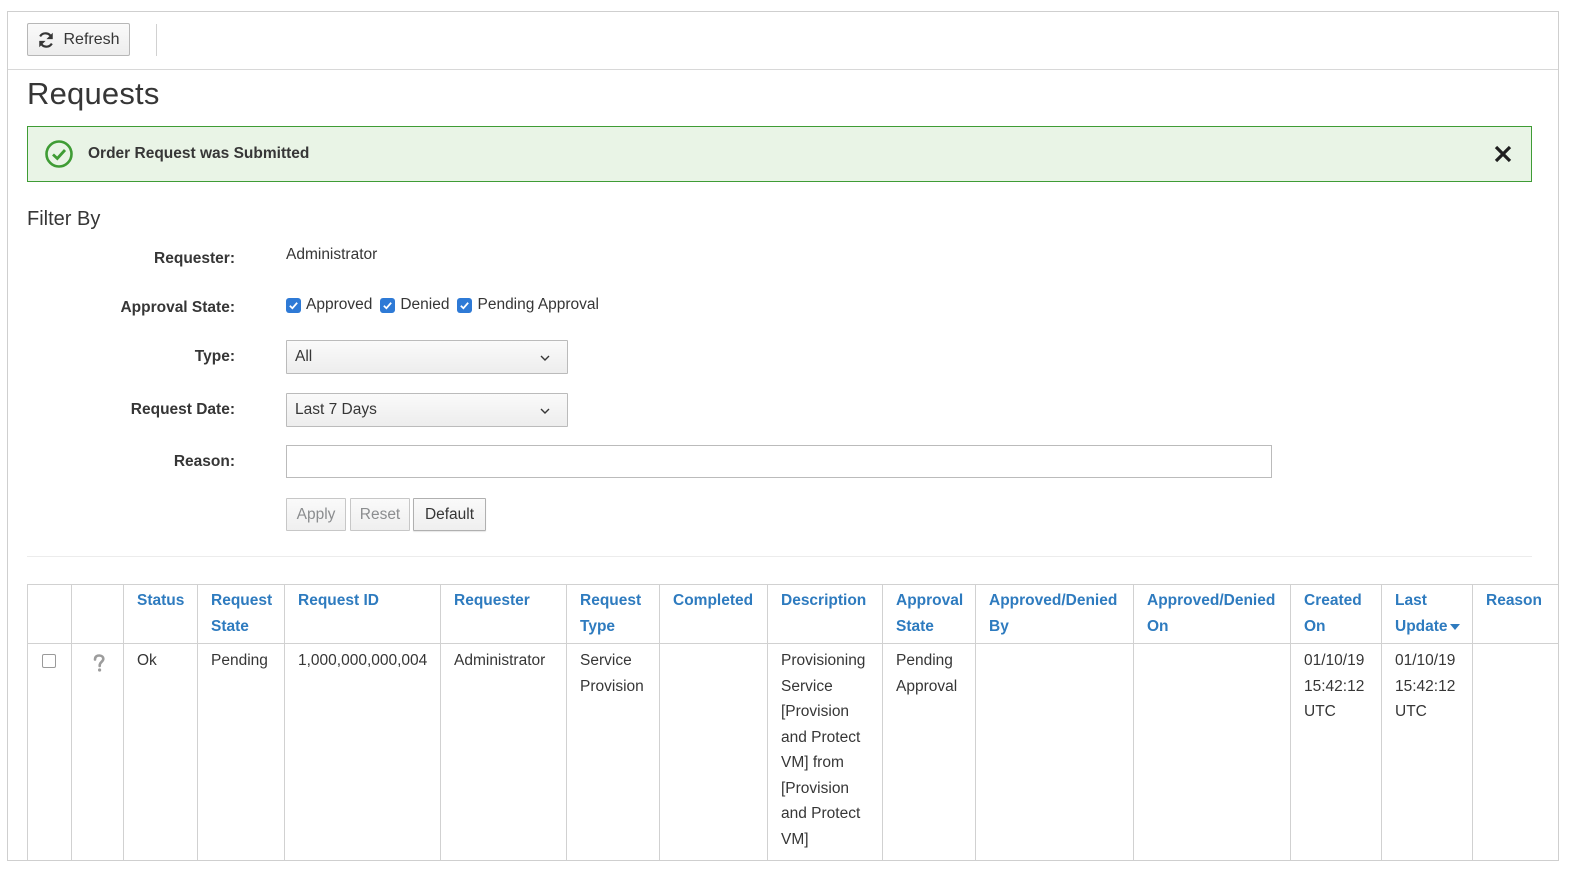  Describe the element at coordinates (783, 41) in the screenshot. I see `toolbar: Refresh` at that location.